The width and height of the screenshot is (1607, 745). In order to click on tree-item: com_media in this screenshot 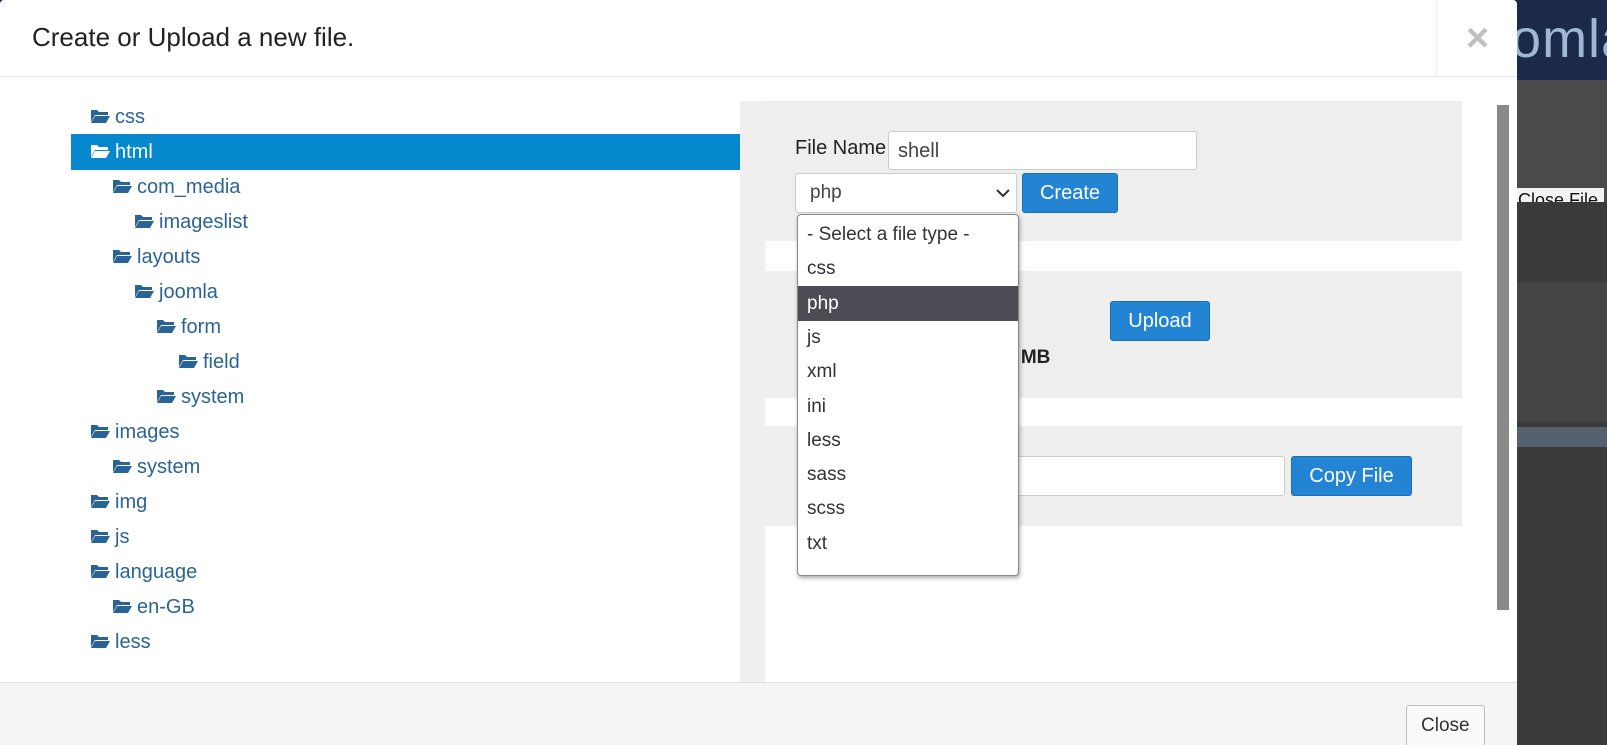, I will do `click(176, 187)`.